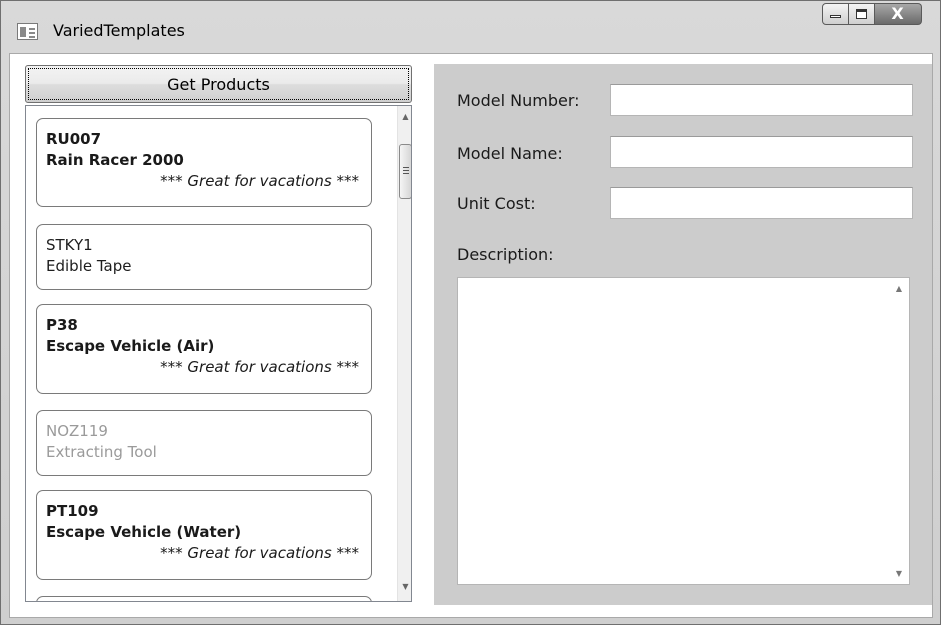  I want to click on minimize-icon, so click(835, 16).